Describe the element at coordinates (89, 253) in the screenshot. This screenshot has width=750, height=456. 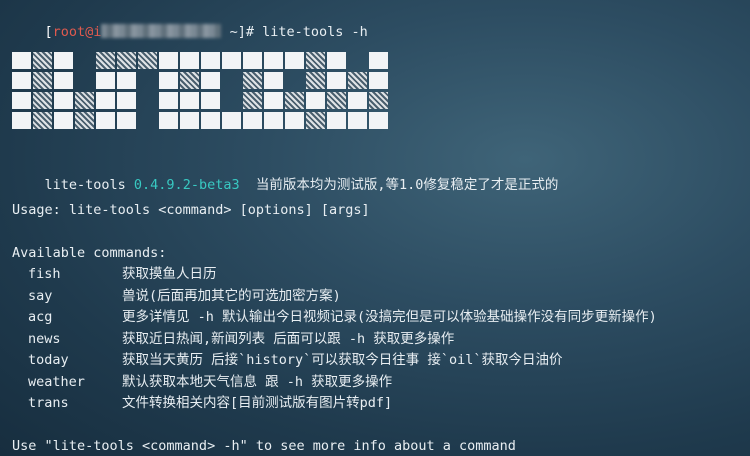
I see `available-commands-header: Available commands:` at that location.